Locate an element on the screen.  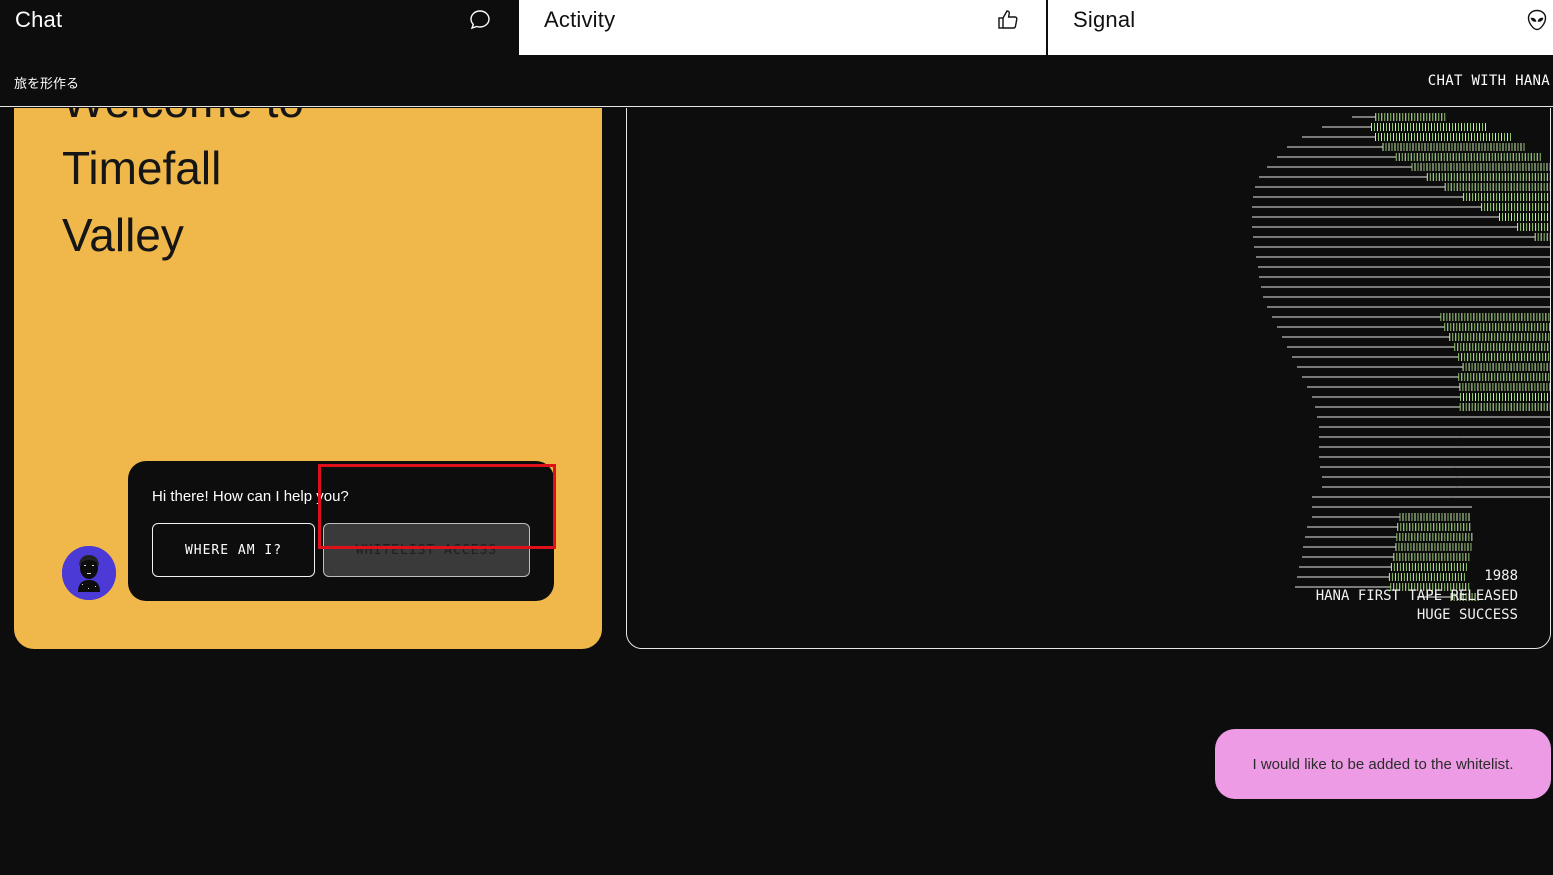
caption-year: 1988 is located at coordinates (1501, 576).